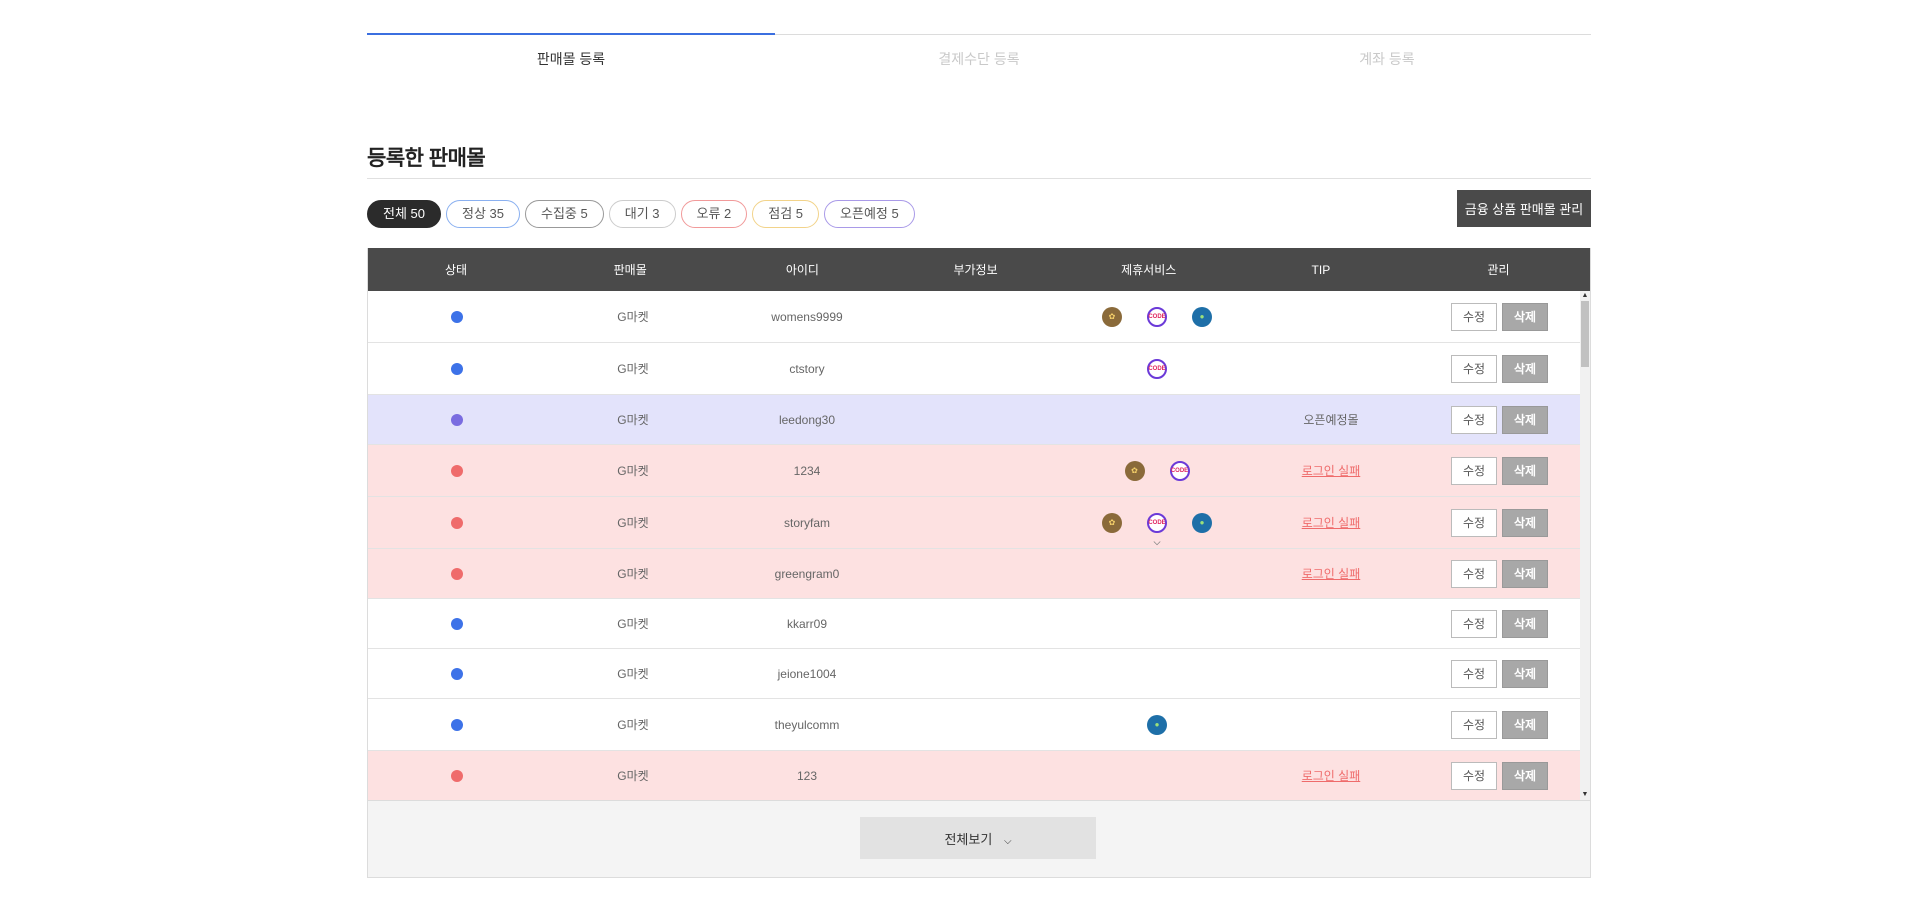 Image resolution: width=1920 pixels, height=910 pixels. I want to click on table-row: G마켓 1234 ✿ CODE 로그인 실패 수정 삭제, so click(974, 471).